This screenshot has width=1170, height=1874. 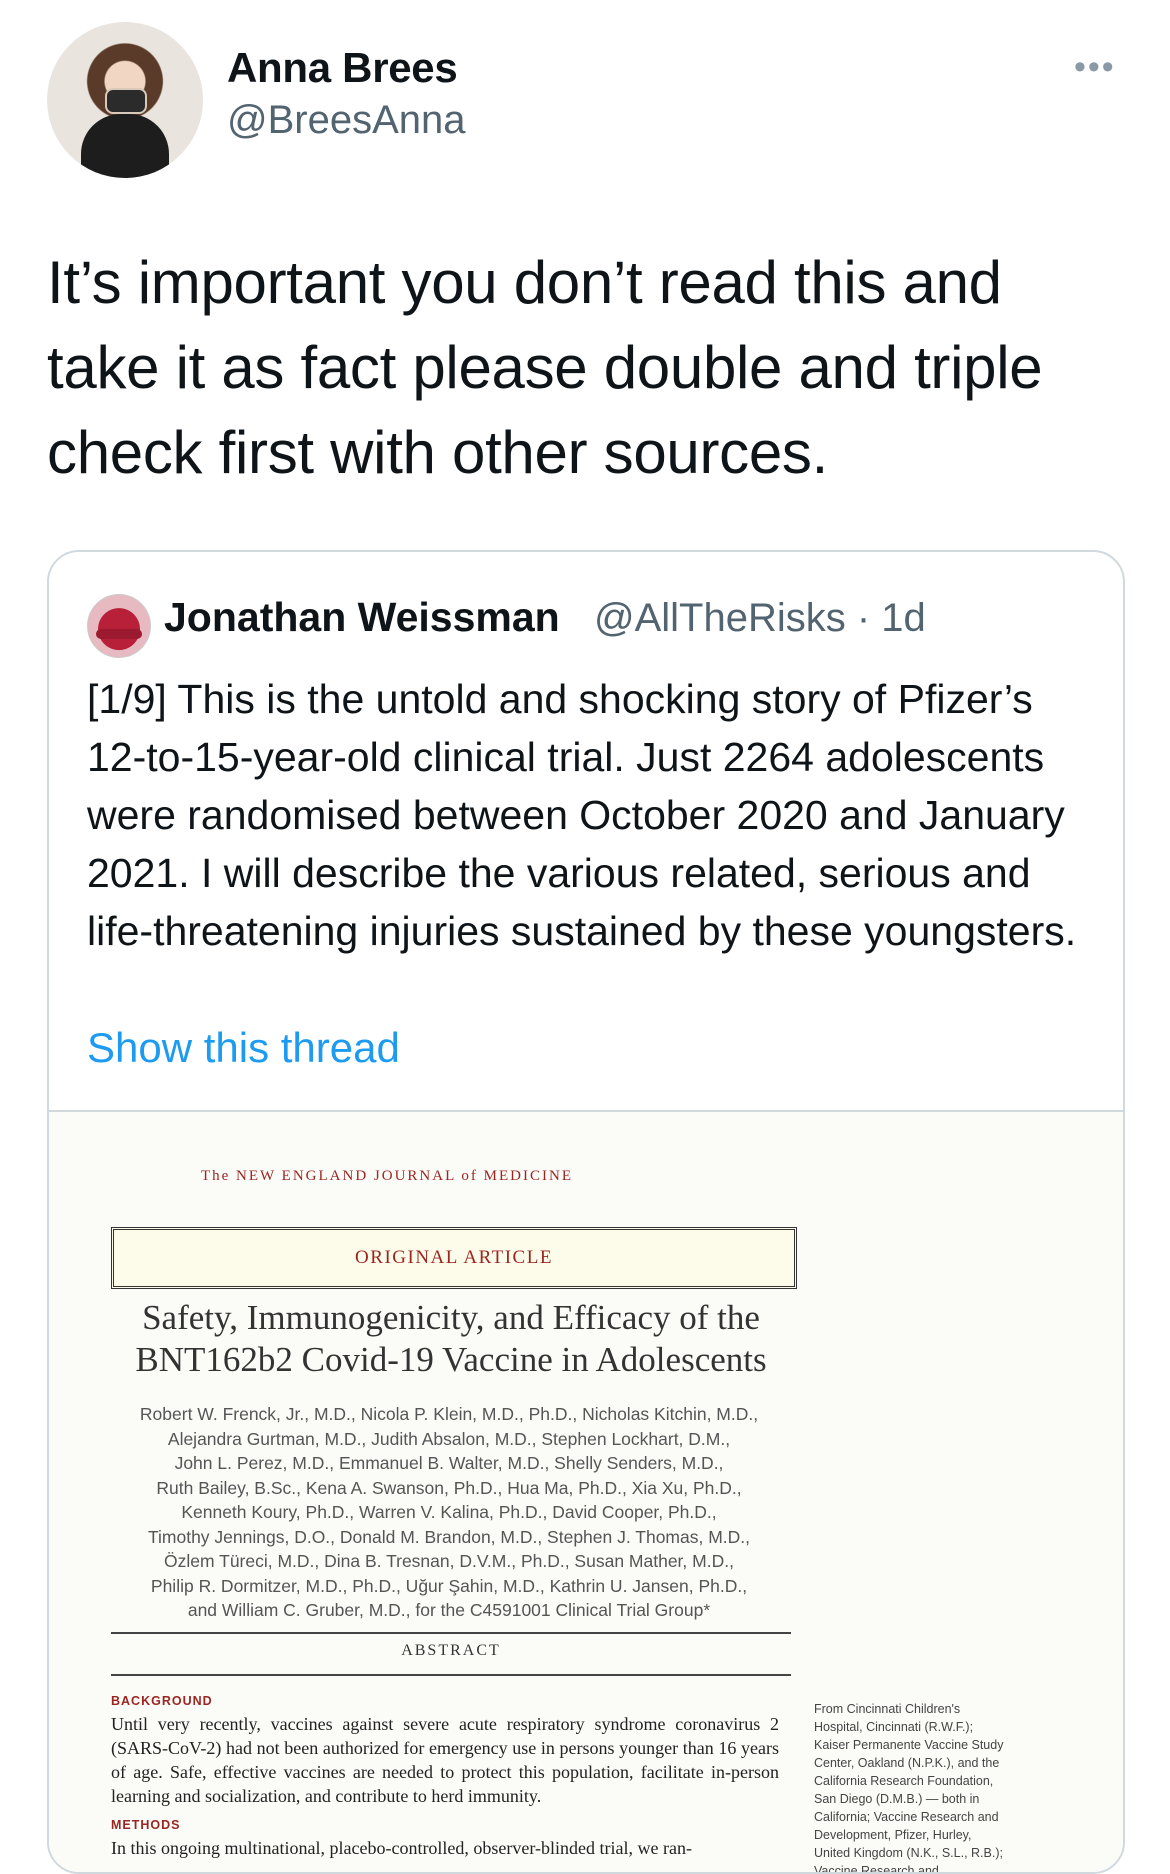 I want to click on more-options-icon: •••, so click(x=1095, y=67).